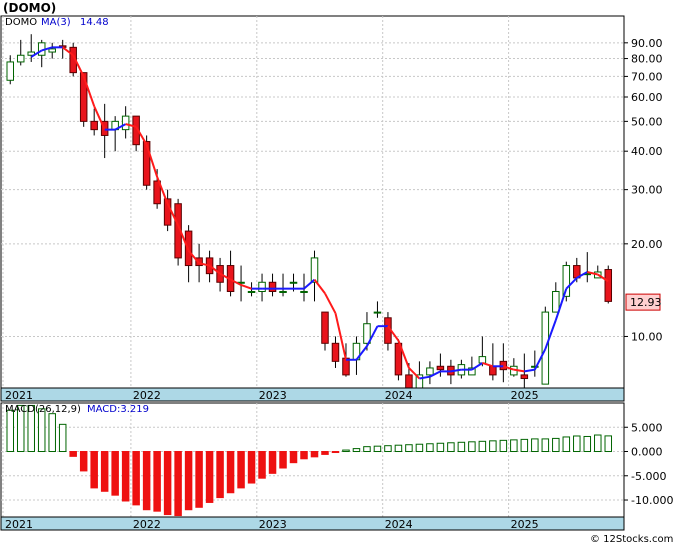 Image resolution: width=680 pixels, height=546 pixels. Describe the element at coordinates (399, 524) in the screenshot. I see `macd-year-label: 2024` at that location.